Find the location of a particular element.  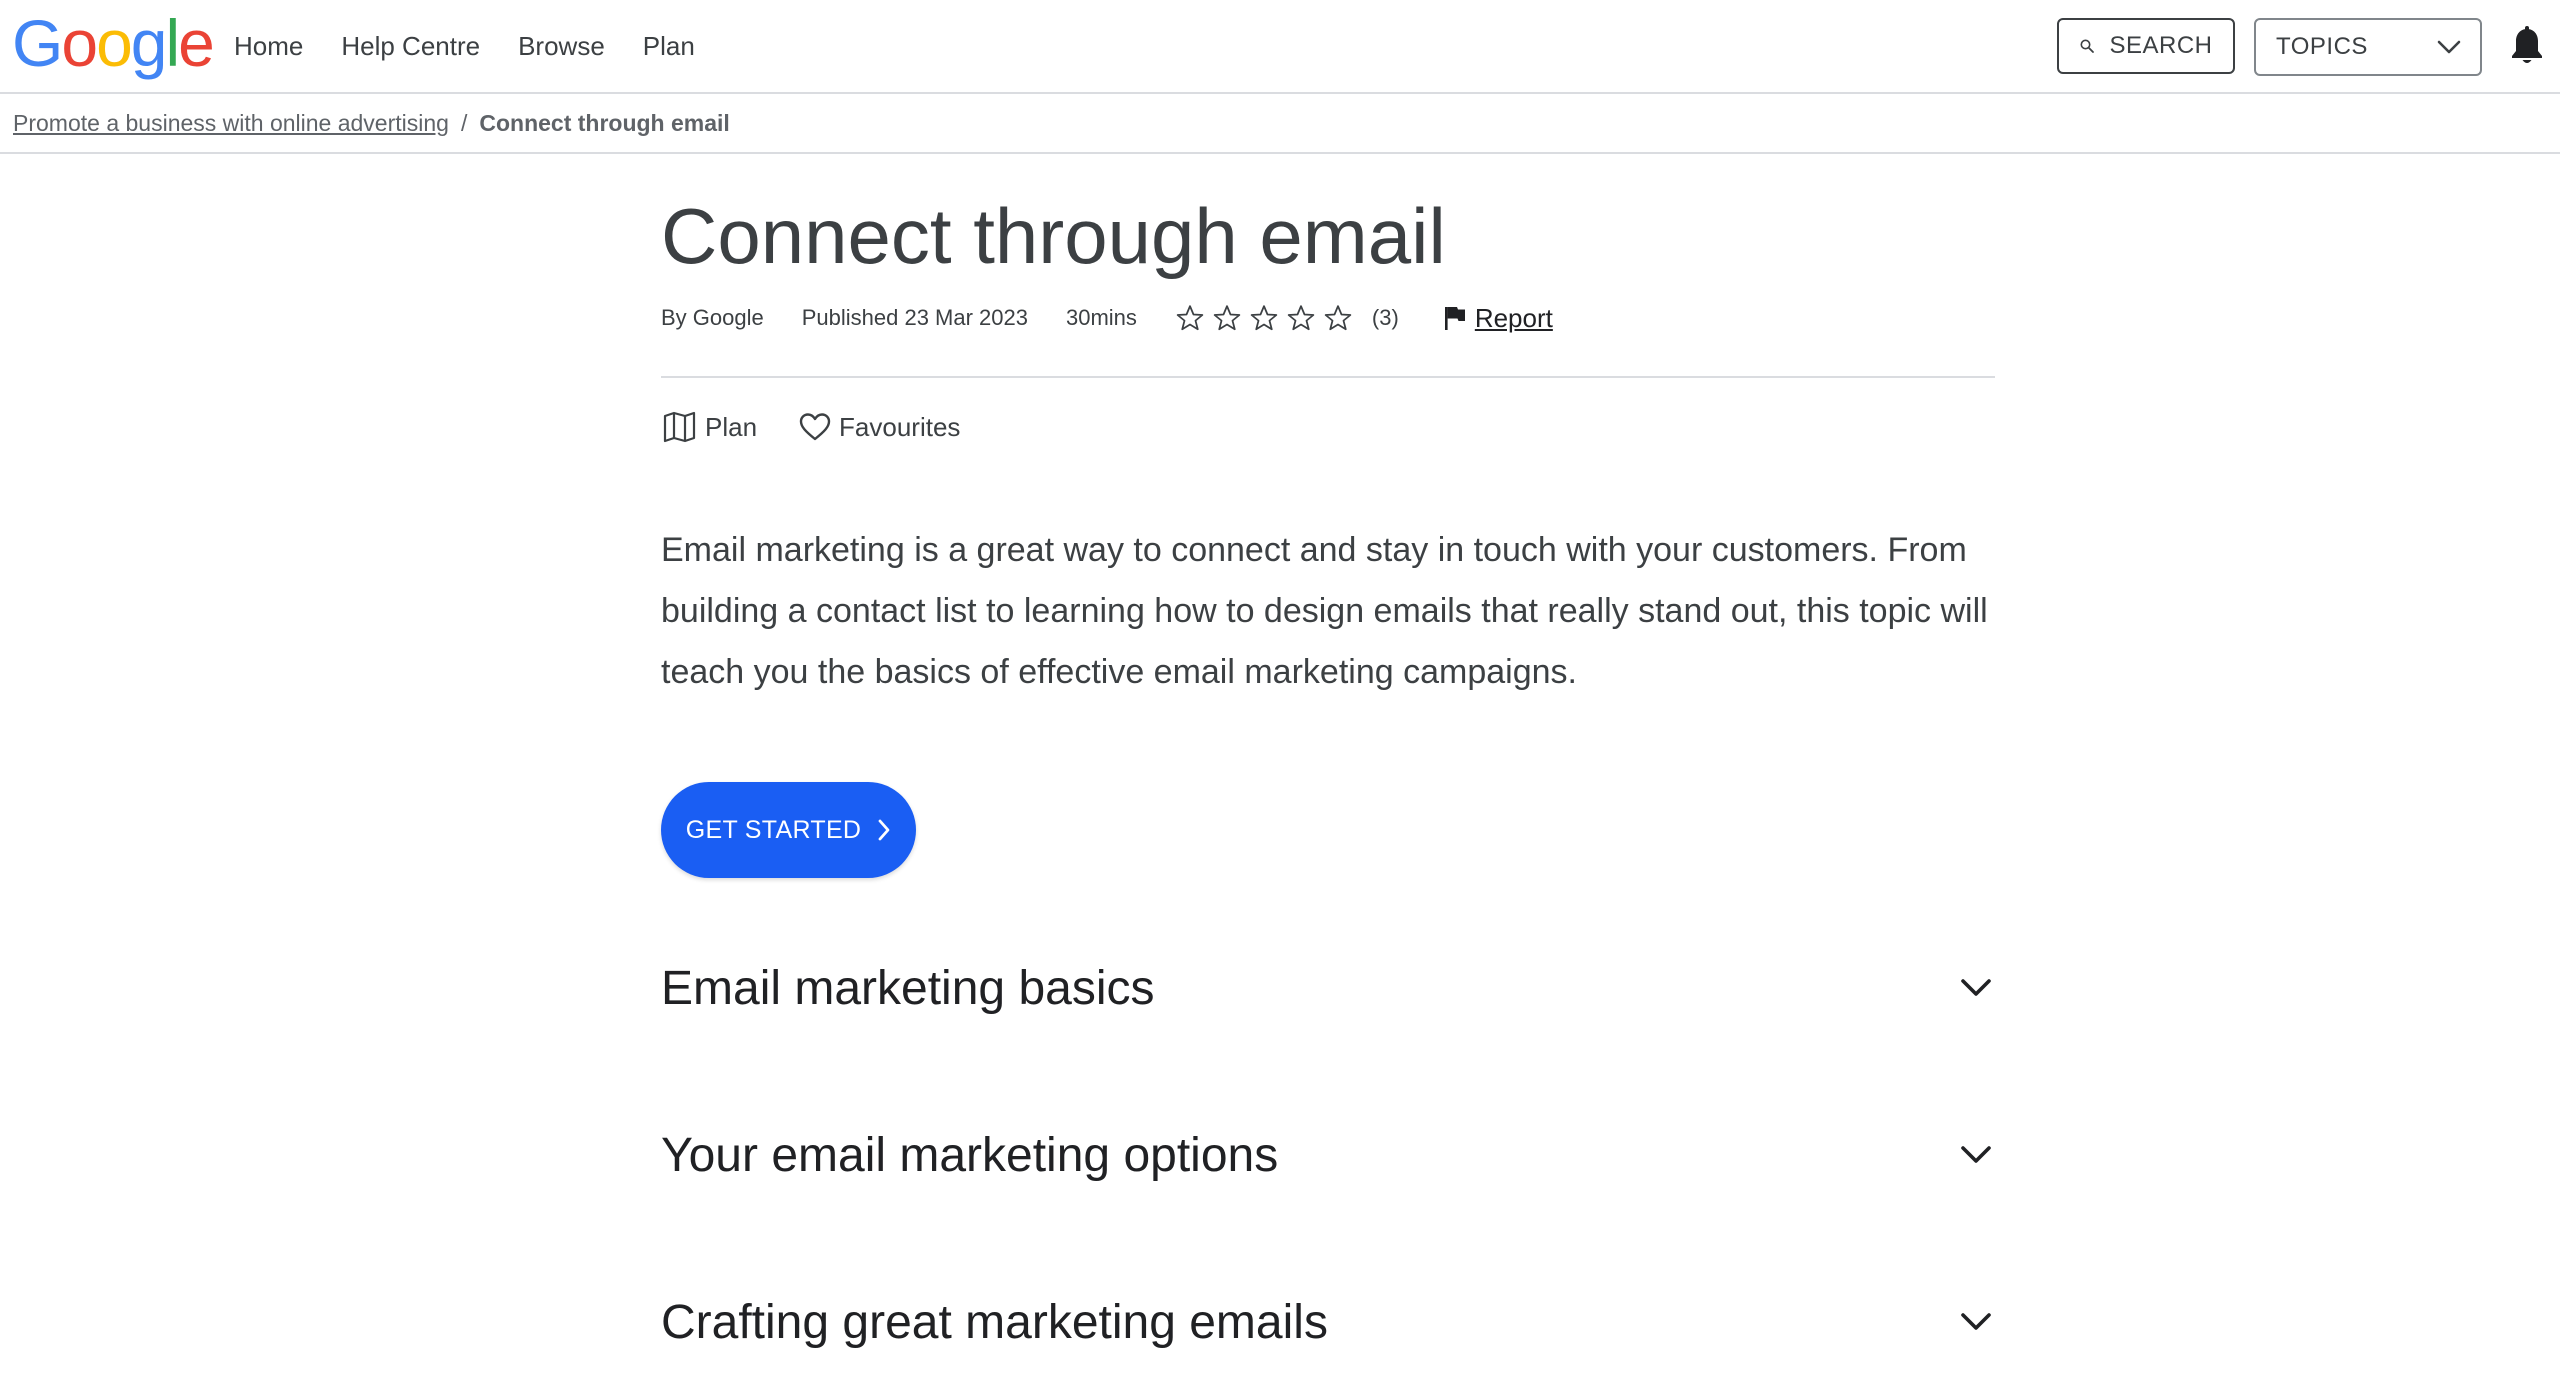

section-title: Your email marketing options is located at coordinates (970, 1155).